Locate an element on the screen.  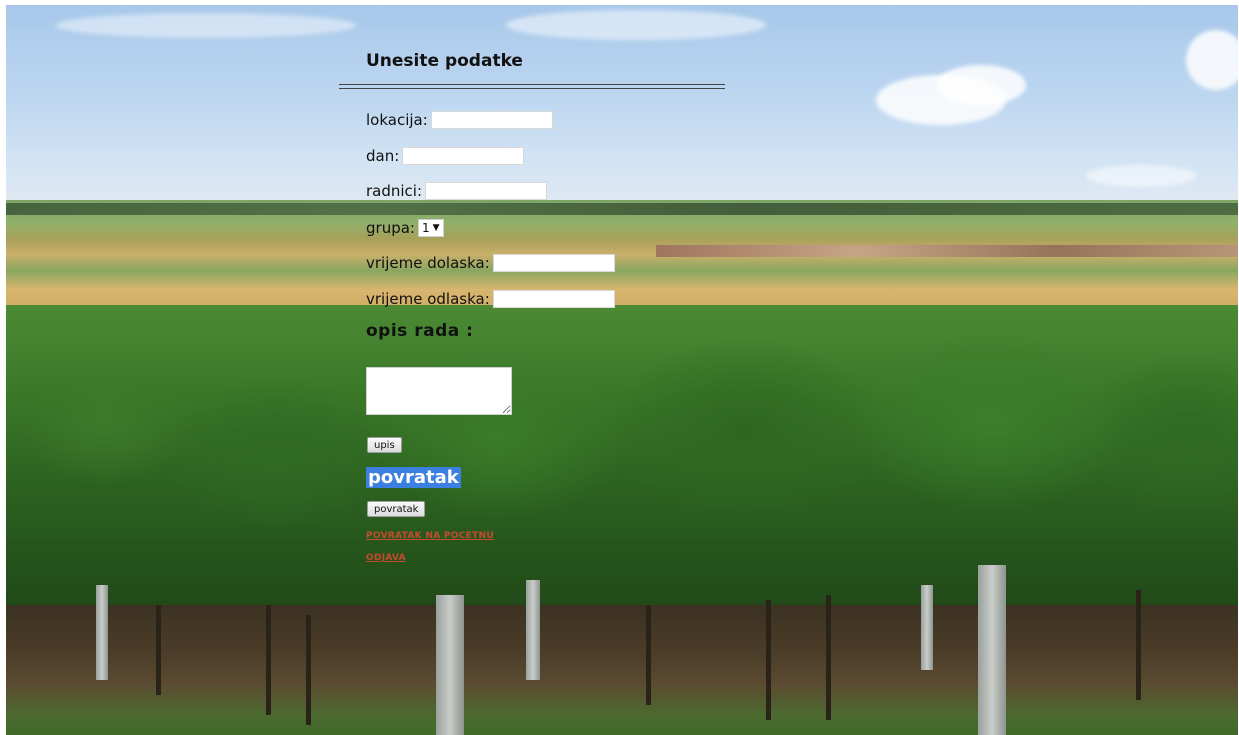
departure-row: vrijeme odlaska: is located at coordinates (490, 299).